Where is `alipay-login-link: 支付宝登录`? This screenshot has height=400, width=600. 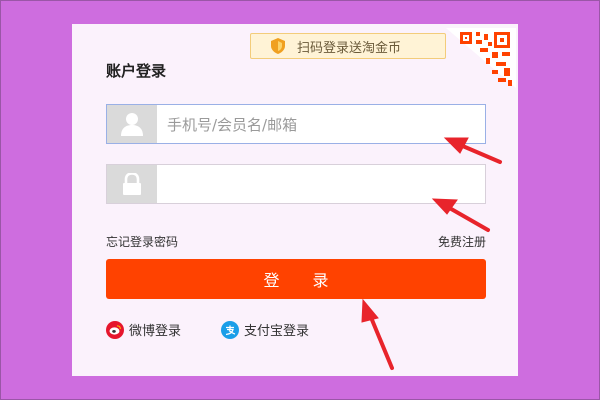
alipay-login-link: 支付宝登录 is located at coordinates (265, 329).